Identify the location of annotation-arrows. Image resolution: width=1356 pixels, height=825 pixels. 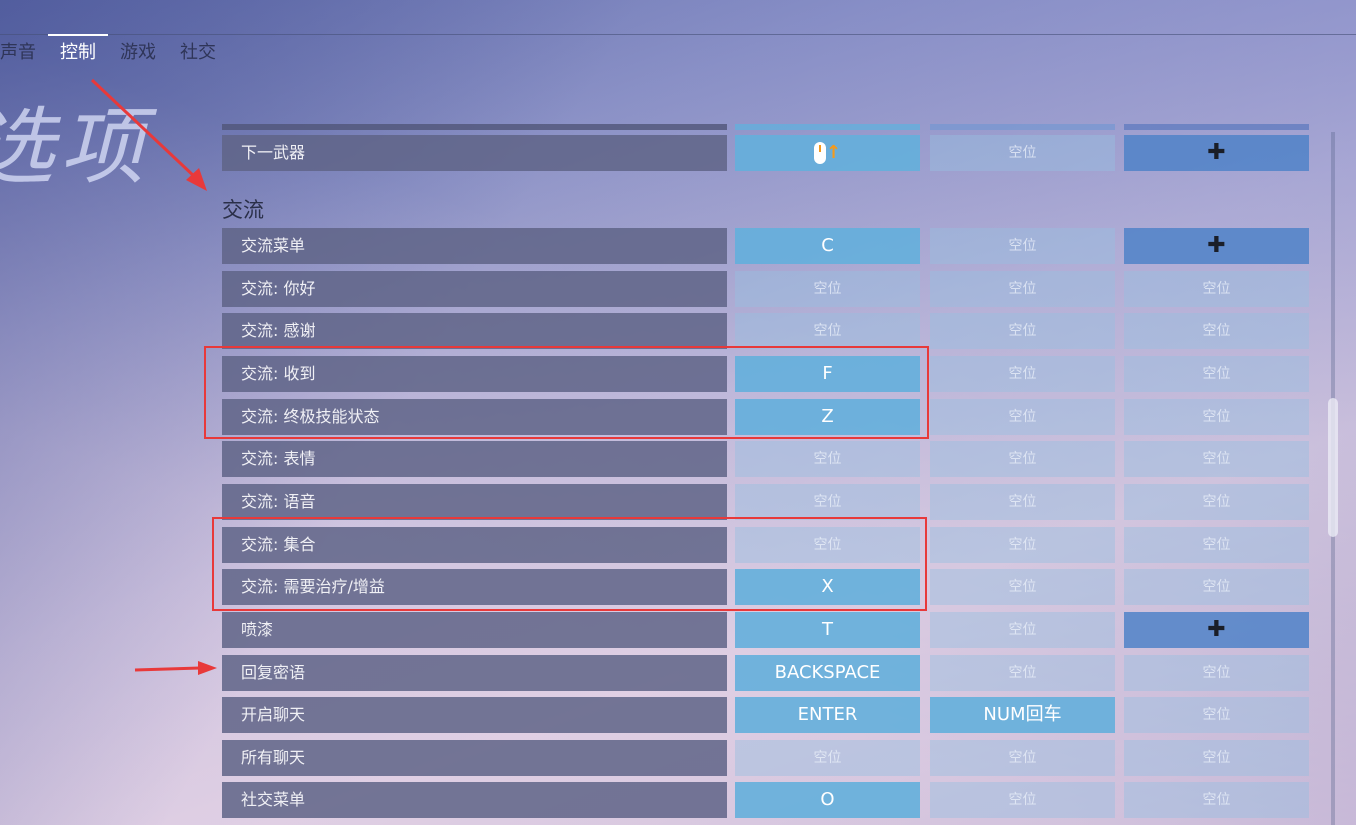
(153, 376).